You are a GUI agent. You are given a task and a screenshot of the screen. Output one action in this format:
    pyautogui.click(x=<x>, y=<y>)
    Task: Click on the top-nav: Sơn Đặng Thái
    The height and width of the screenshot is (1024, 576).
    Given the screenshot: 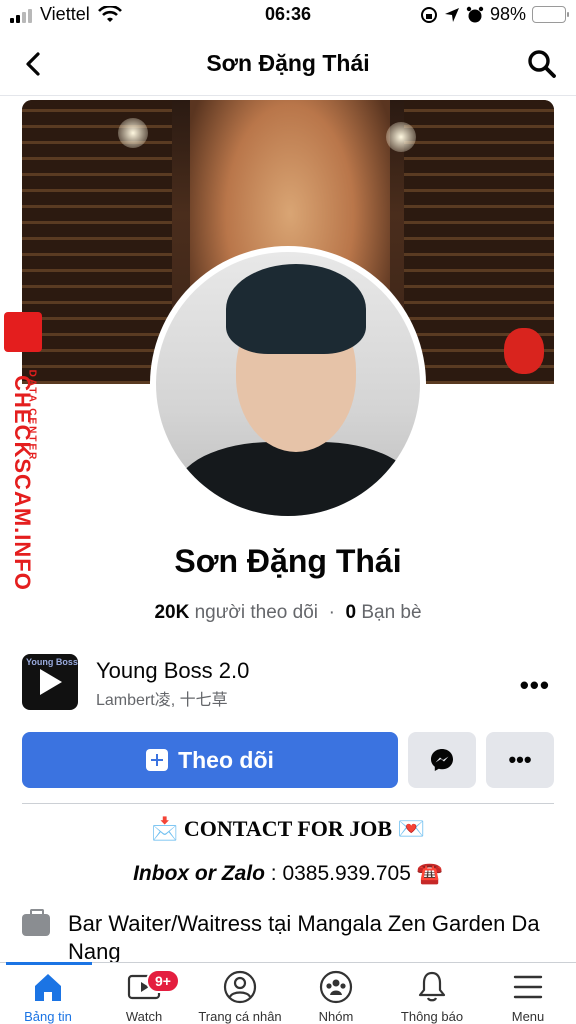 What is the action you would take?
    pyautogui.click(x=288, y=64)
    